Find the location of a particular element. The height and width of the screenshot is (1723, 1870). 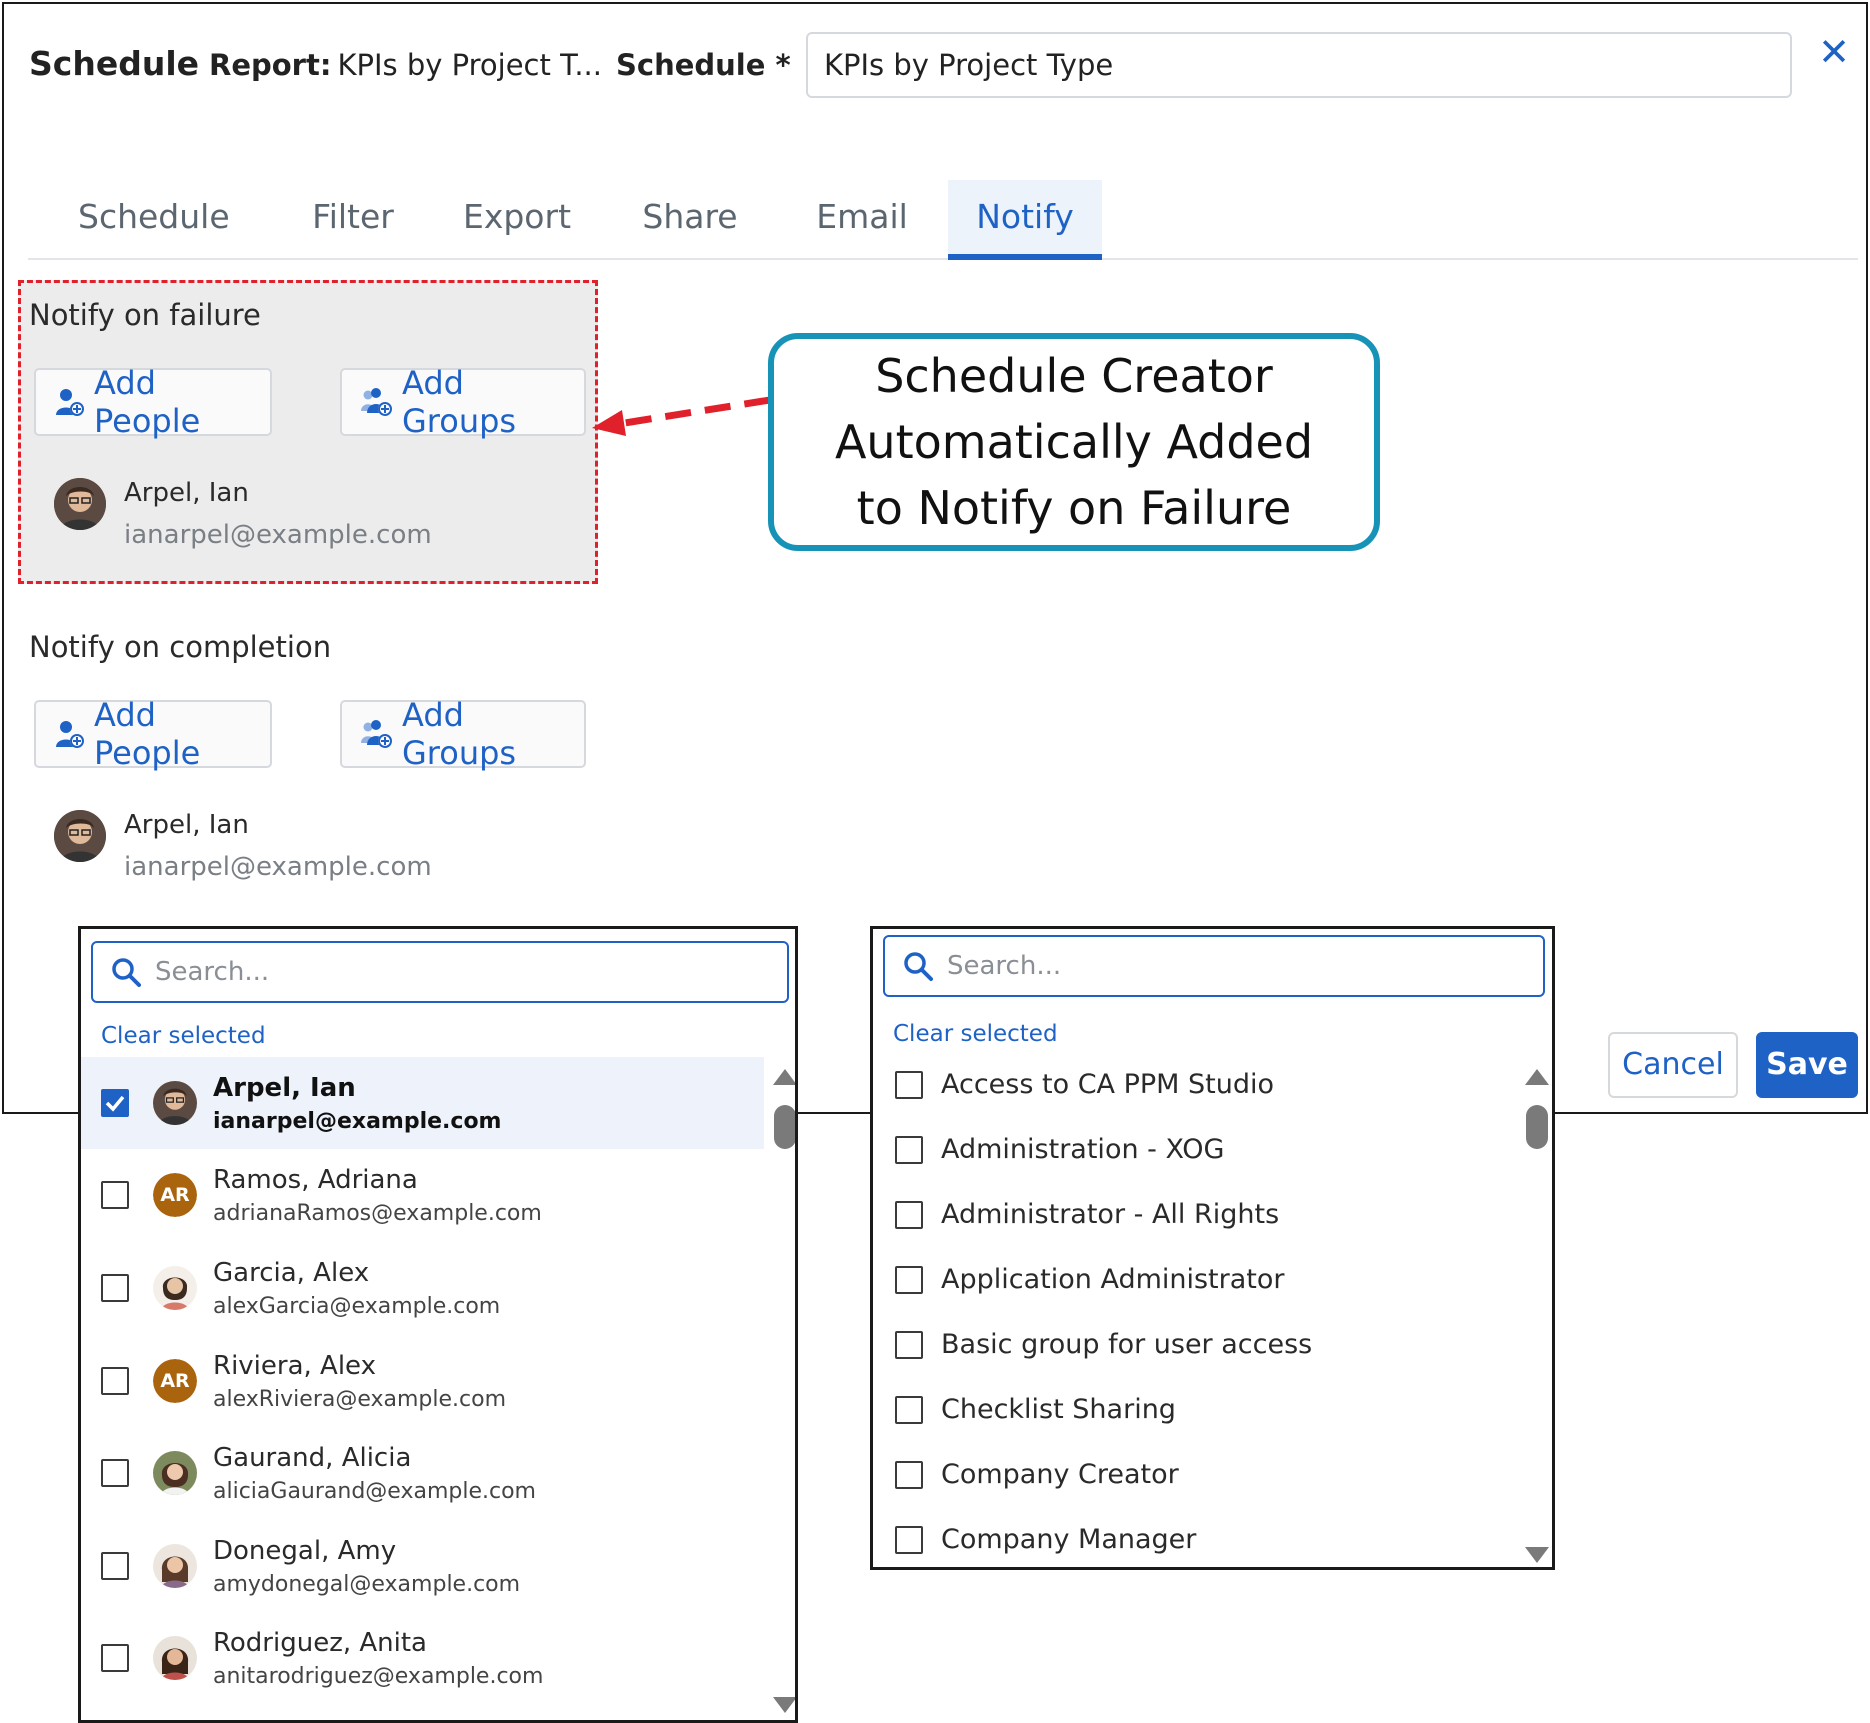

people-list-item: Gaurand, Alicia aliciaGaurand@example.com is located at coordinates (422, 1473).